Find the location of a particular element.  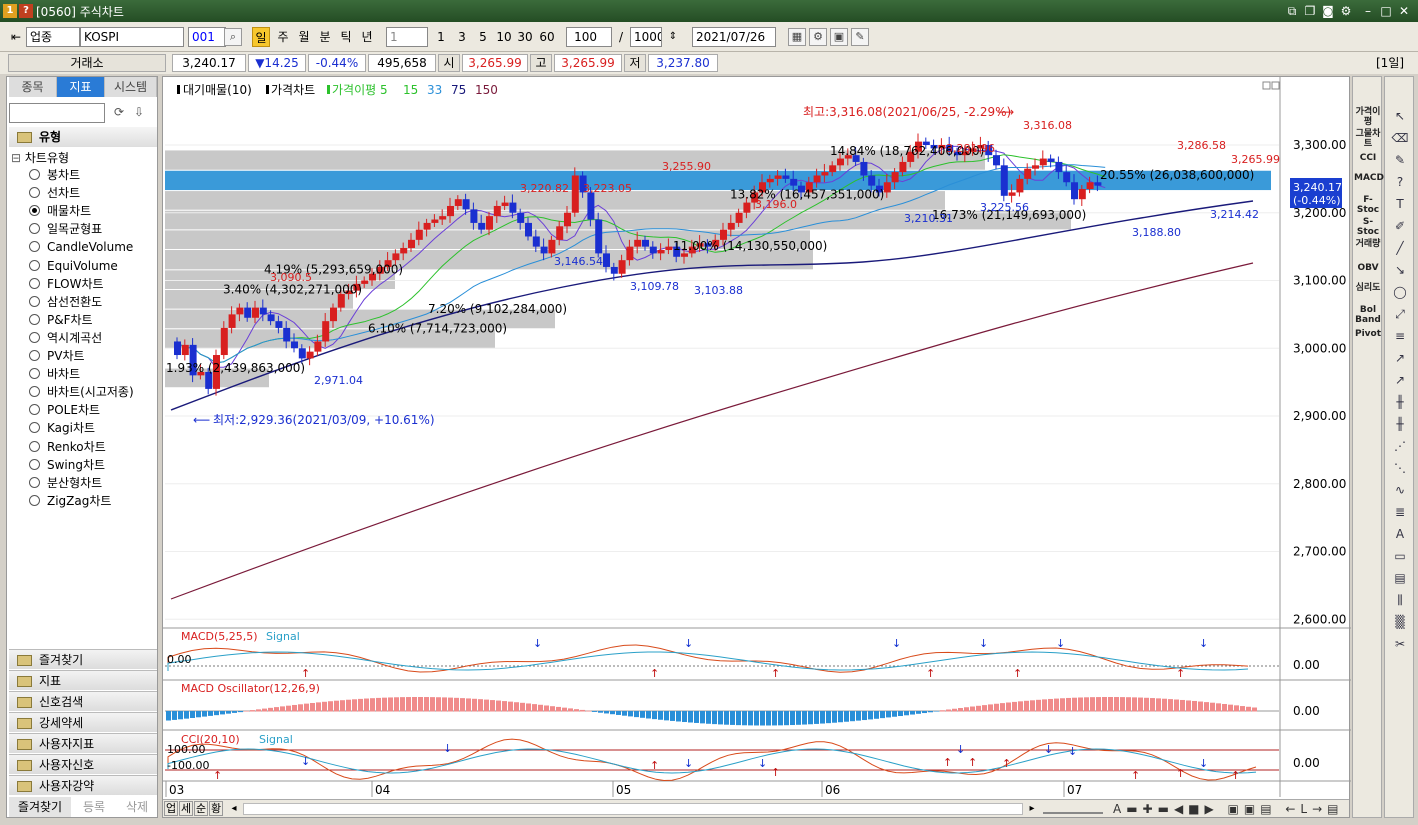

fan-icon: ╫ is located at coordinates (1400, 424).